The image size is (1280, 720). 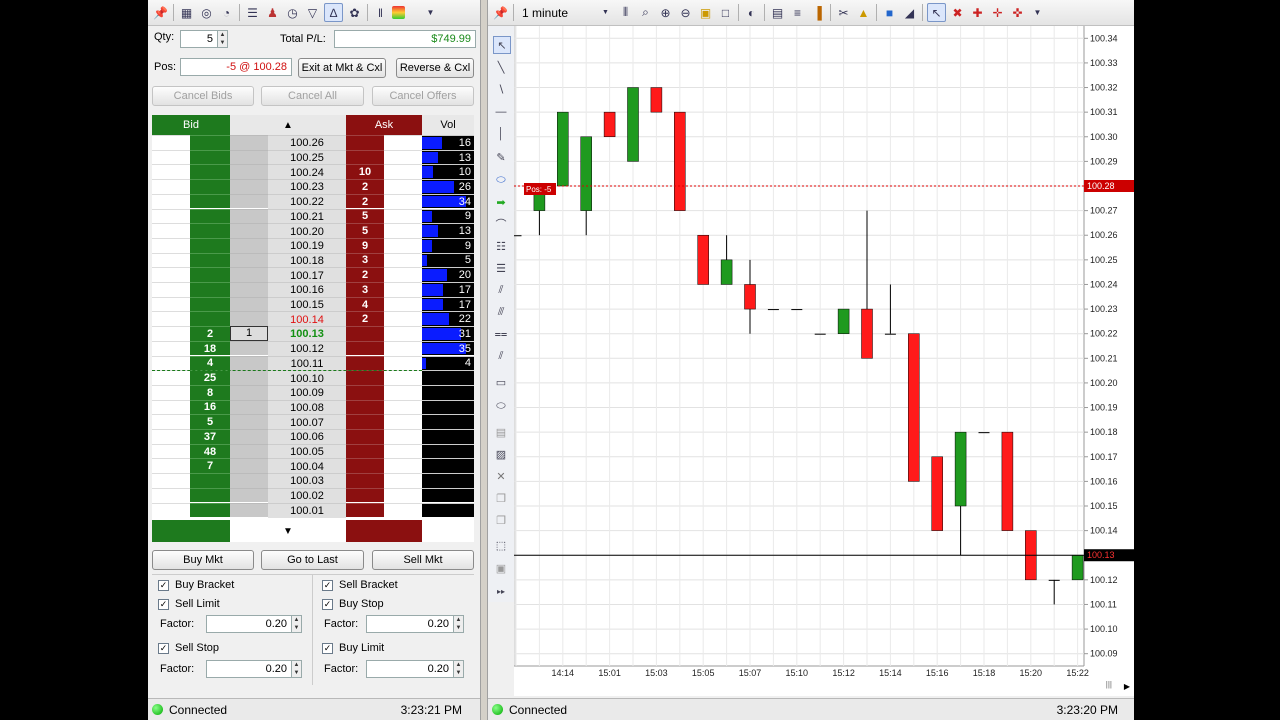 What do you see at coordinates (210, 392) in the screenshot?
I see `bid-cell: 8` at bounding box center [210, 392].